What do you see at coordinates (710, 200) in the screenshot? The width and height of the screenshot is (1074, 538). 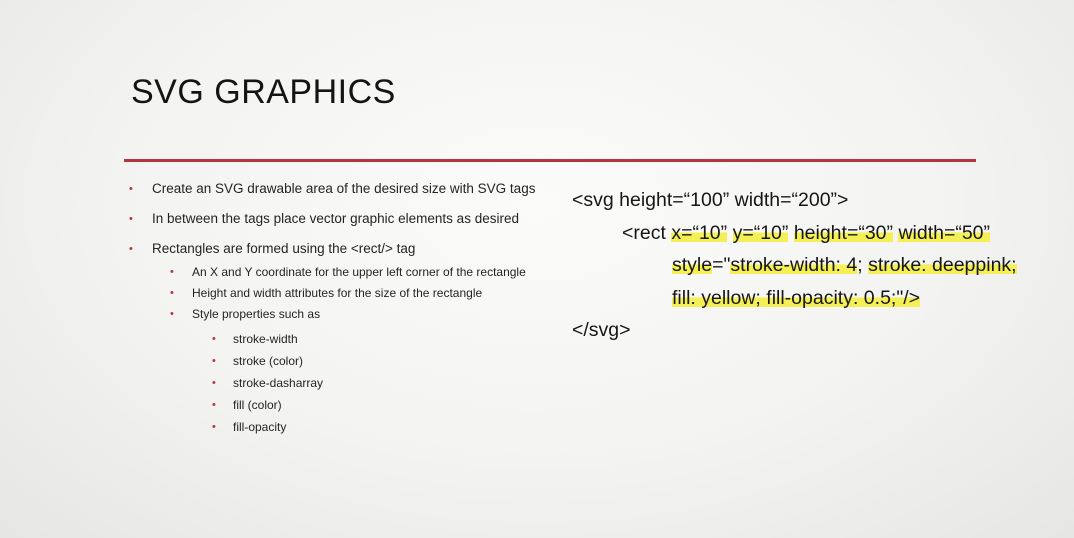 I see `code-line-svg-open: <svg height=“100” width=“200”>` at bounding box center [710, 200].